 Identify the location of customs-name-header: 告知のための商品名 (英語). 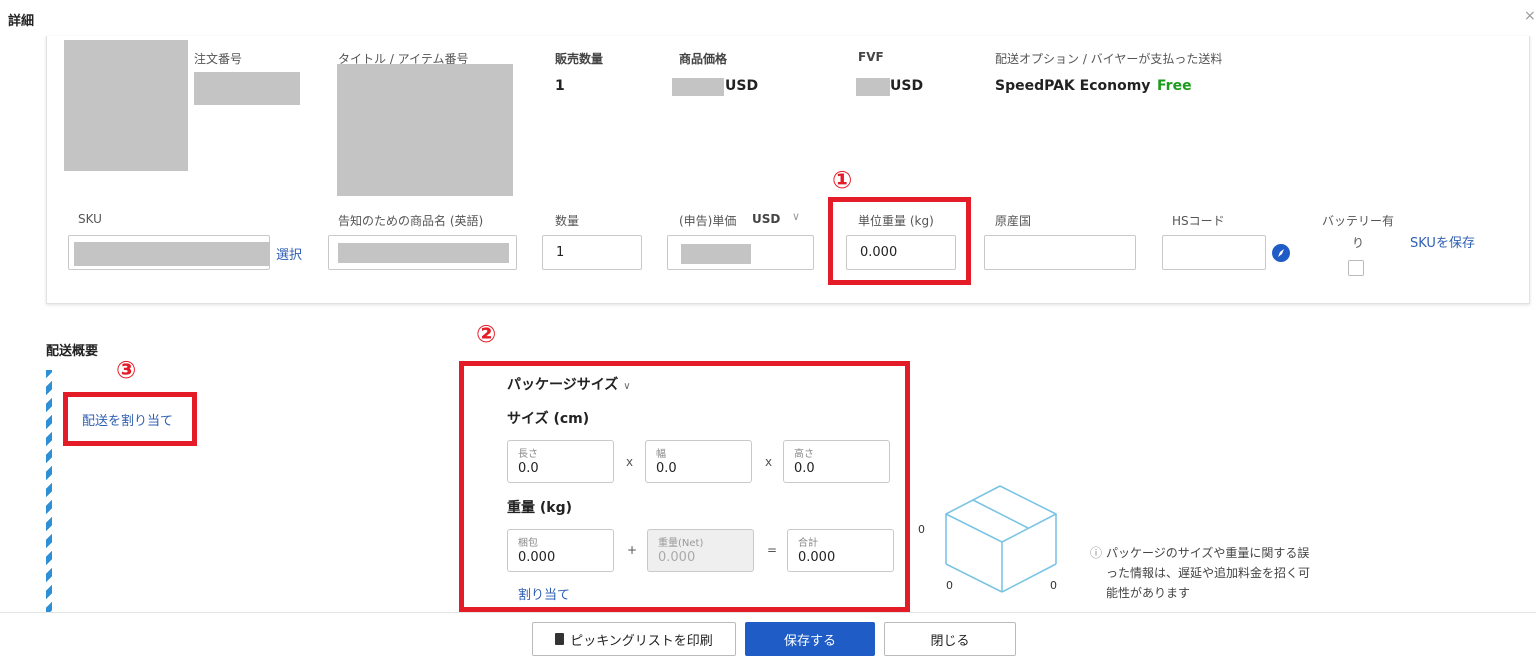
(411, 221).